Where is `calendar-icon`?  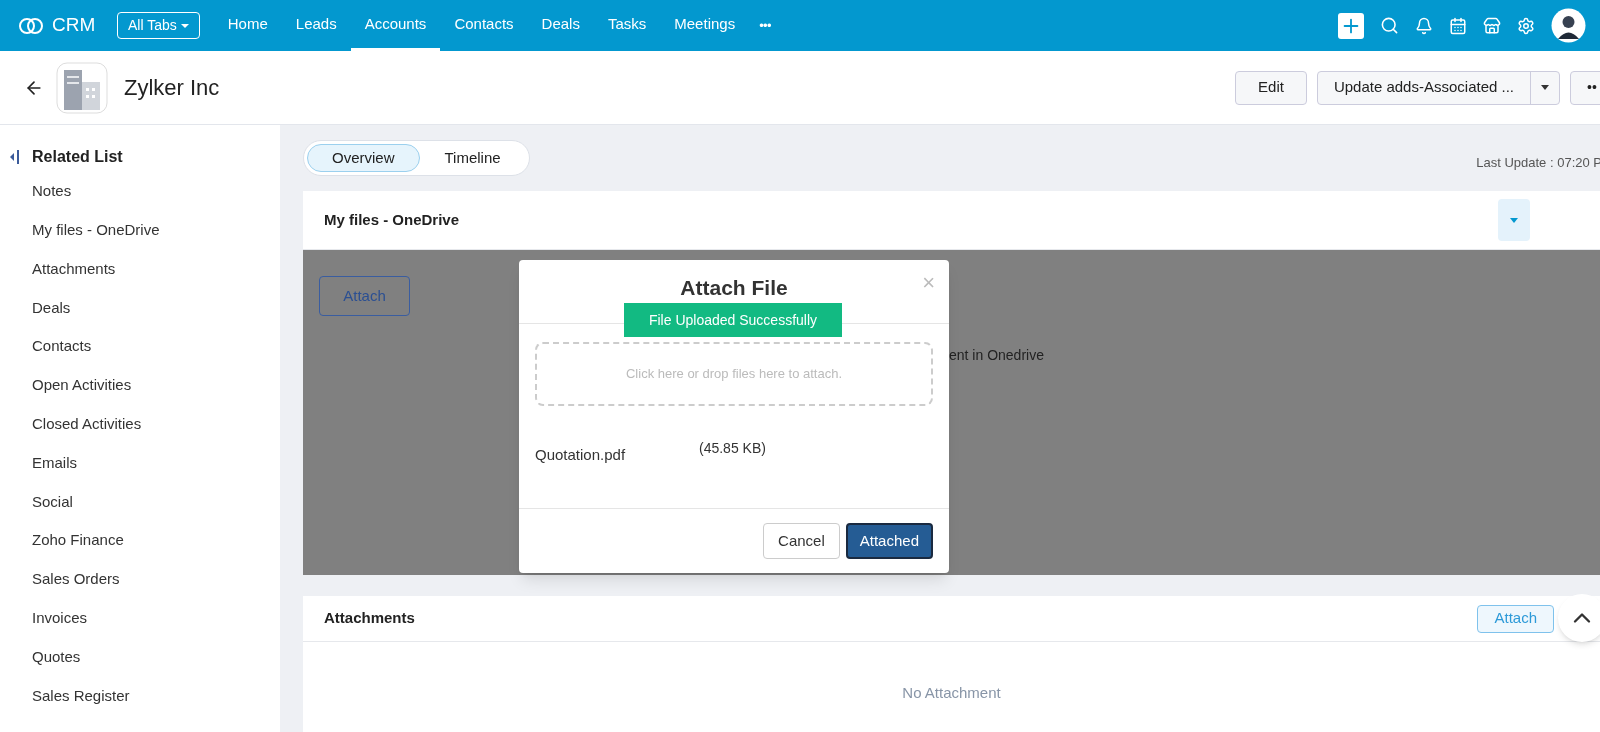
calendar-icon is located at coordinates (1458, 25).